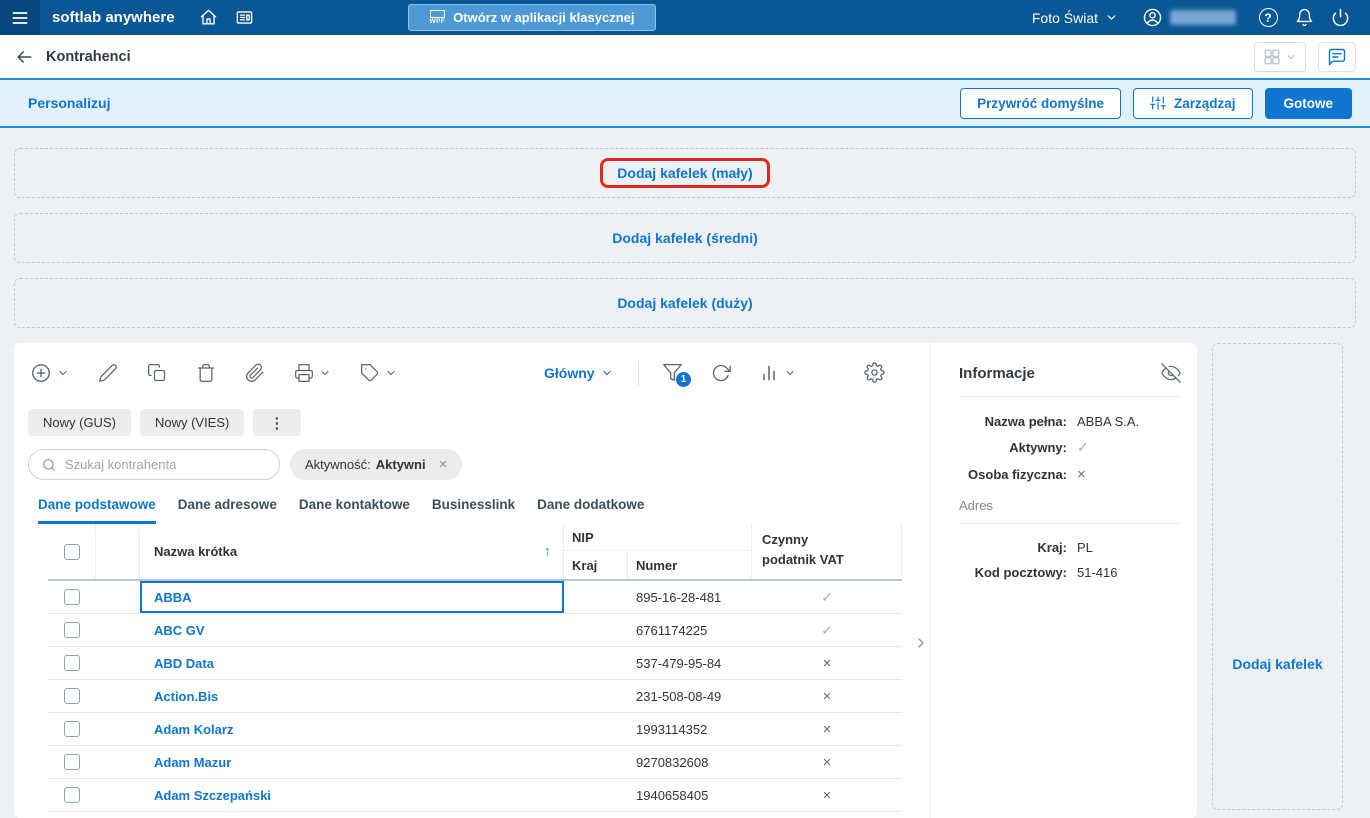 The height and width of the screenshot is (818, 1370). I want to click on layout-switcher-button, so click(1280, 56).